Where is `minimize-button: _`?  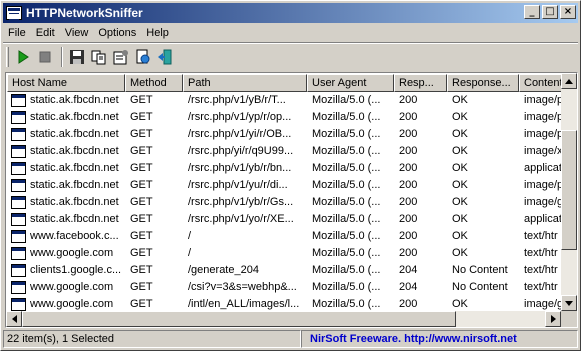
minimize-button: _ is located at coordinates (532, 12).